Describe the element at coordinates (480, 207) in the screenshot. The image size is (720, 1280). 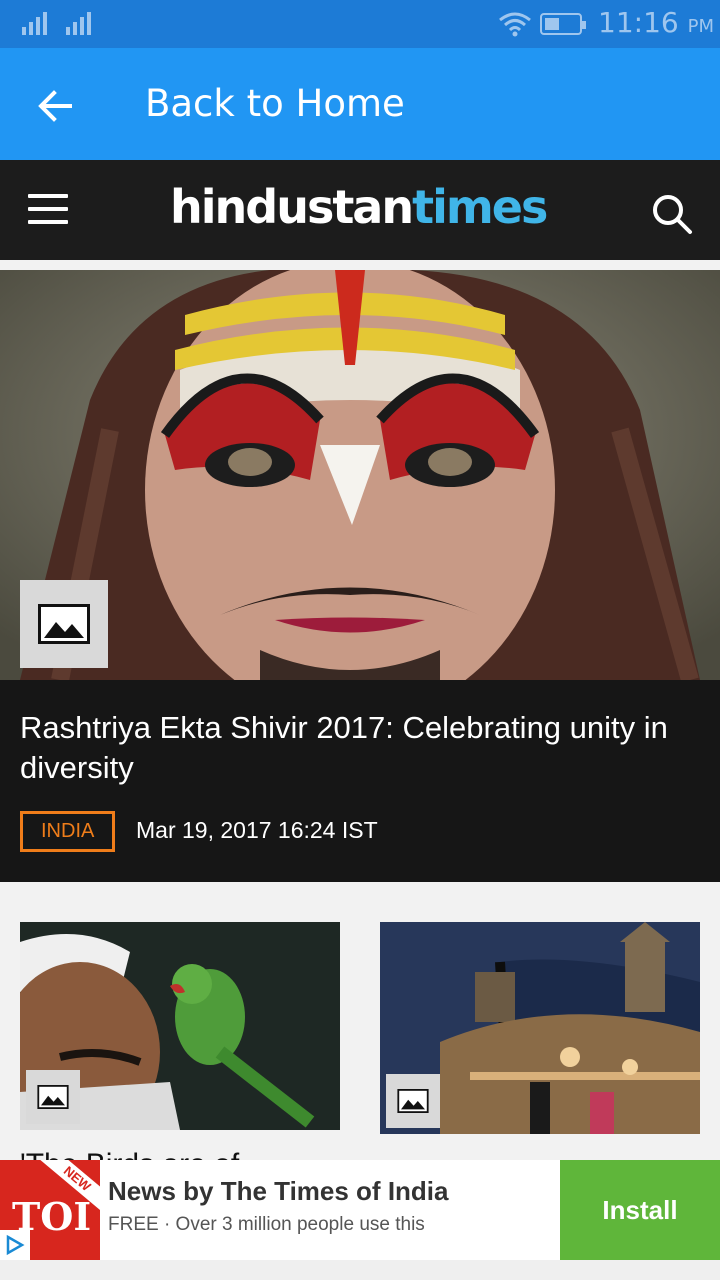
I see `logo-part-times: times` at that location.